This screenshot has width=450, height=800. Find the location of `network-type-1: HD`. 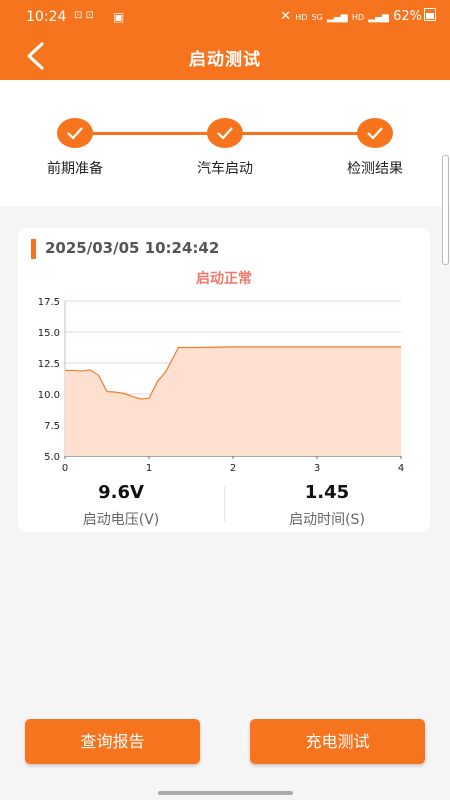

network-type-1: HD is located at coordinates (301, 17).